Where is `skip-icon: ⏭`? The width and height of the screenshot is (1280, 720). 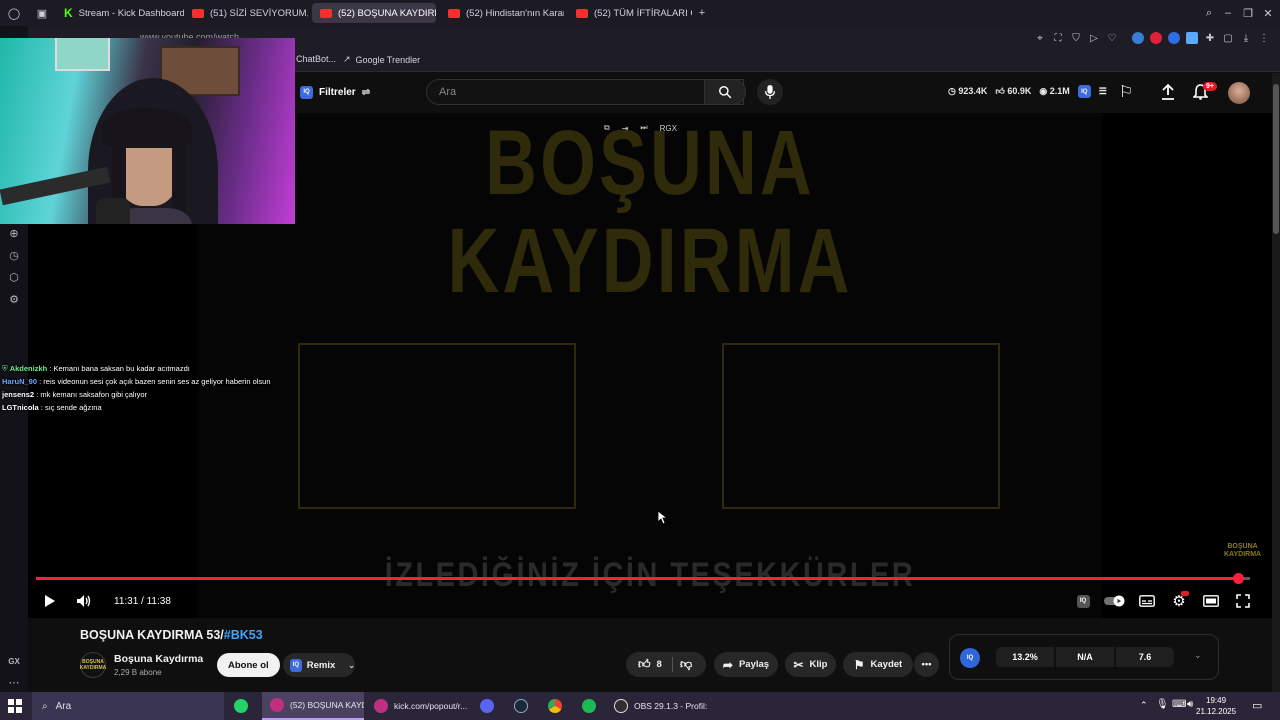 skip-icon: ⏭ is located at coordinates (643, 128).